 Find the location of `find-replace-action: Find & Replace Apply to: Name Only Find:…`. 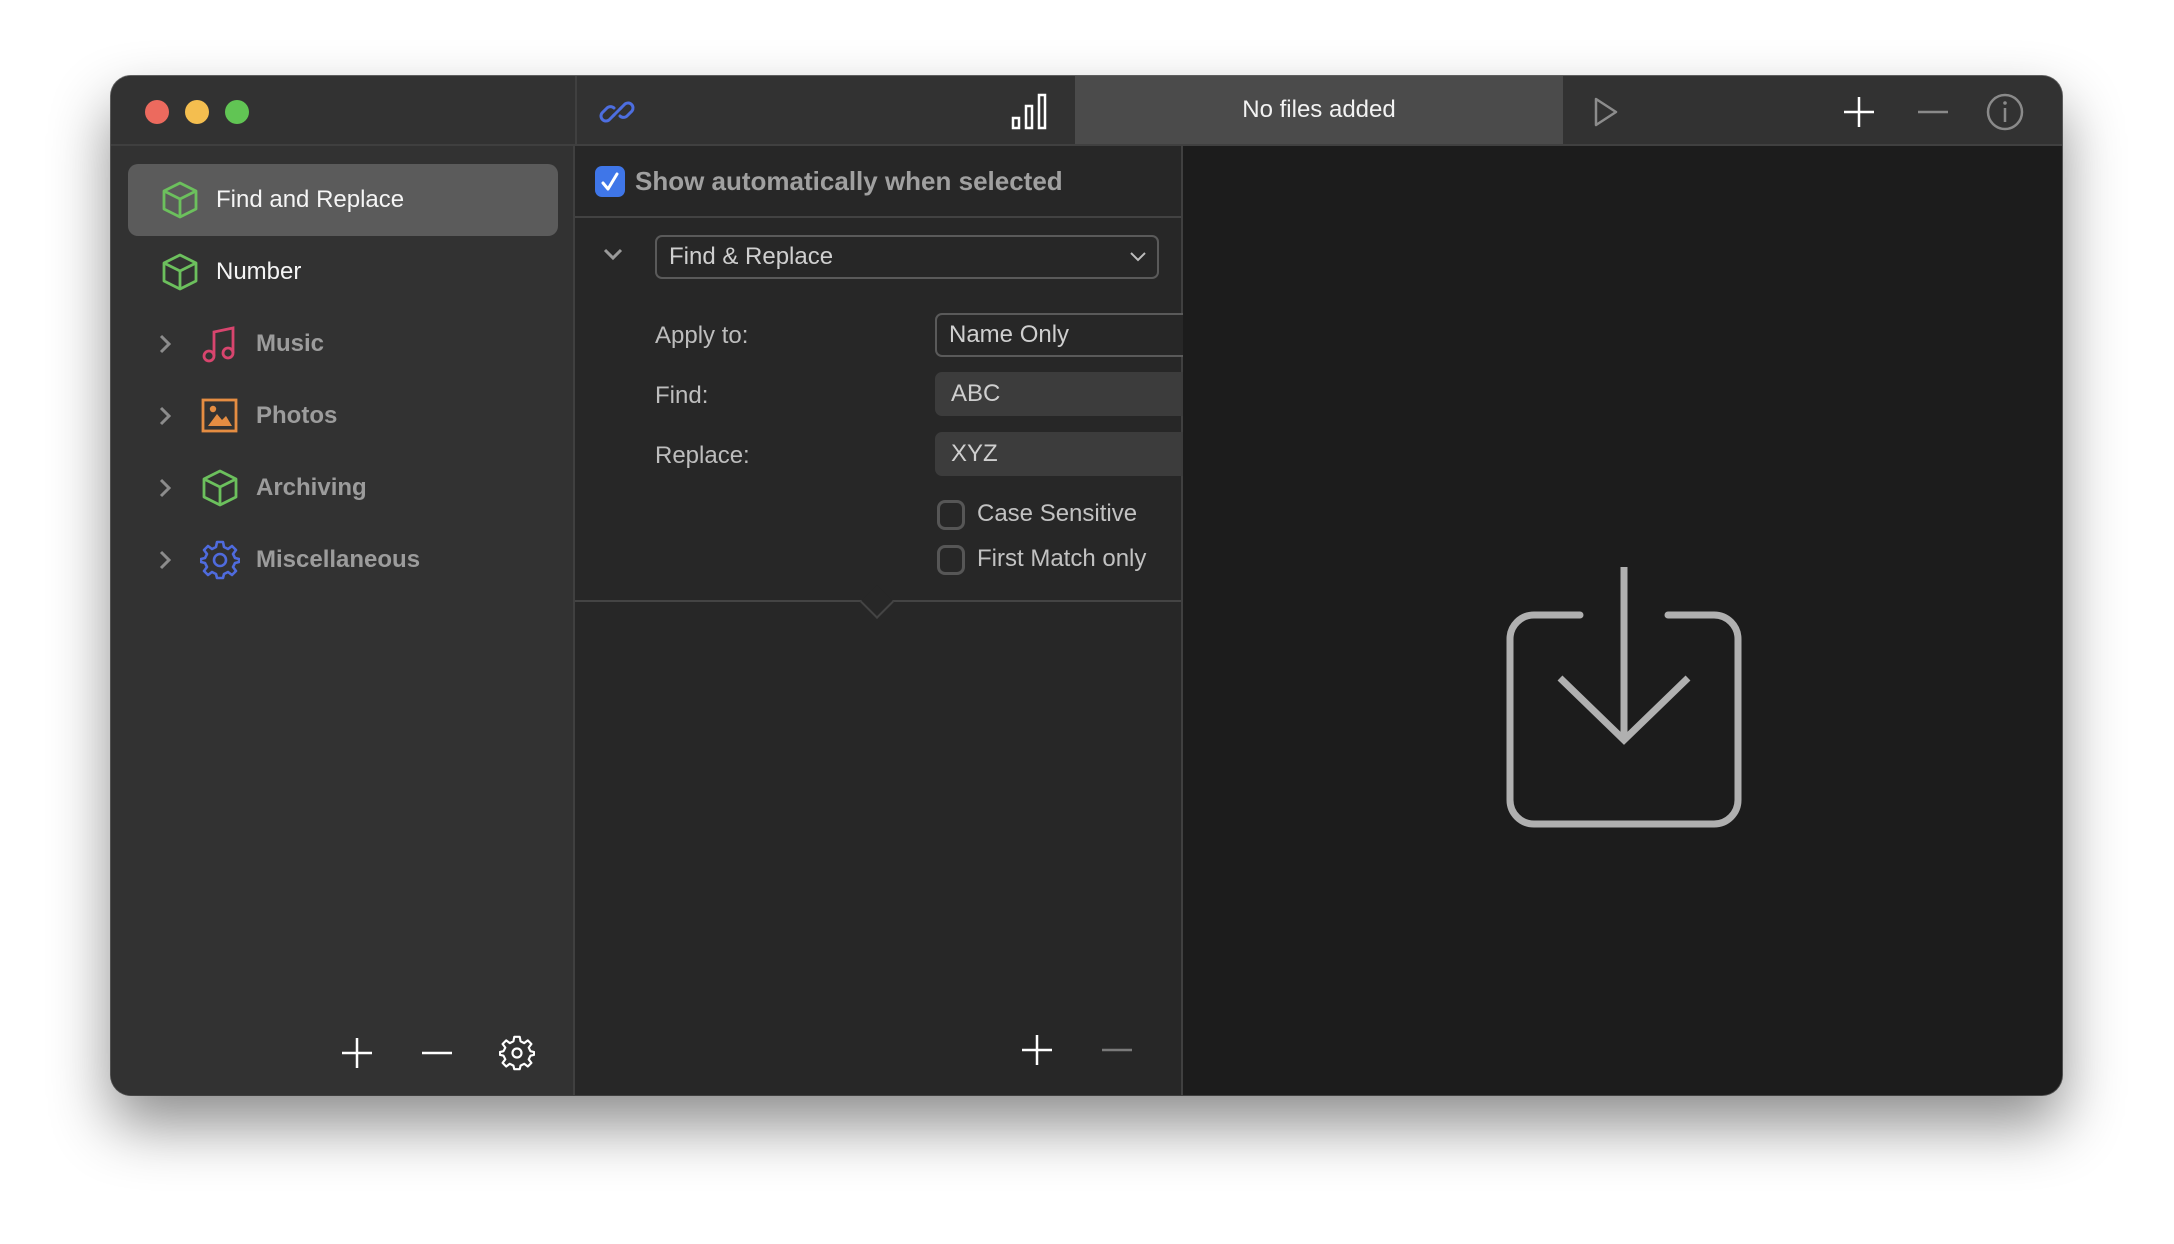

find-replace-action: Find & Replace Apply to: Name Only Find:… is located at coordinates (922, 410).